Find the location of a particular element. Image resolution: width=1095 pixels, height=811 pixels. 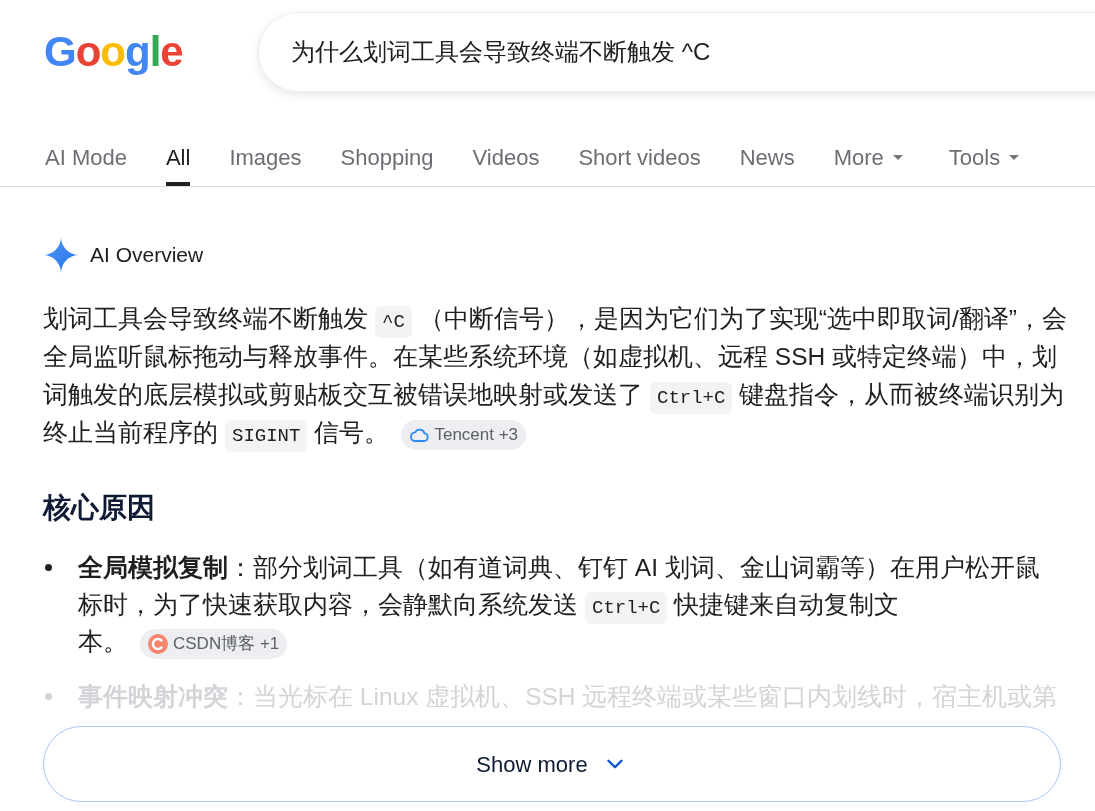

circle-logo-icon is located at coordinates (158, 643).